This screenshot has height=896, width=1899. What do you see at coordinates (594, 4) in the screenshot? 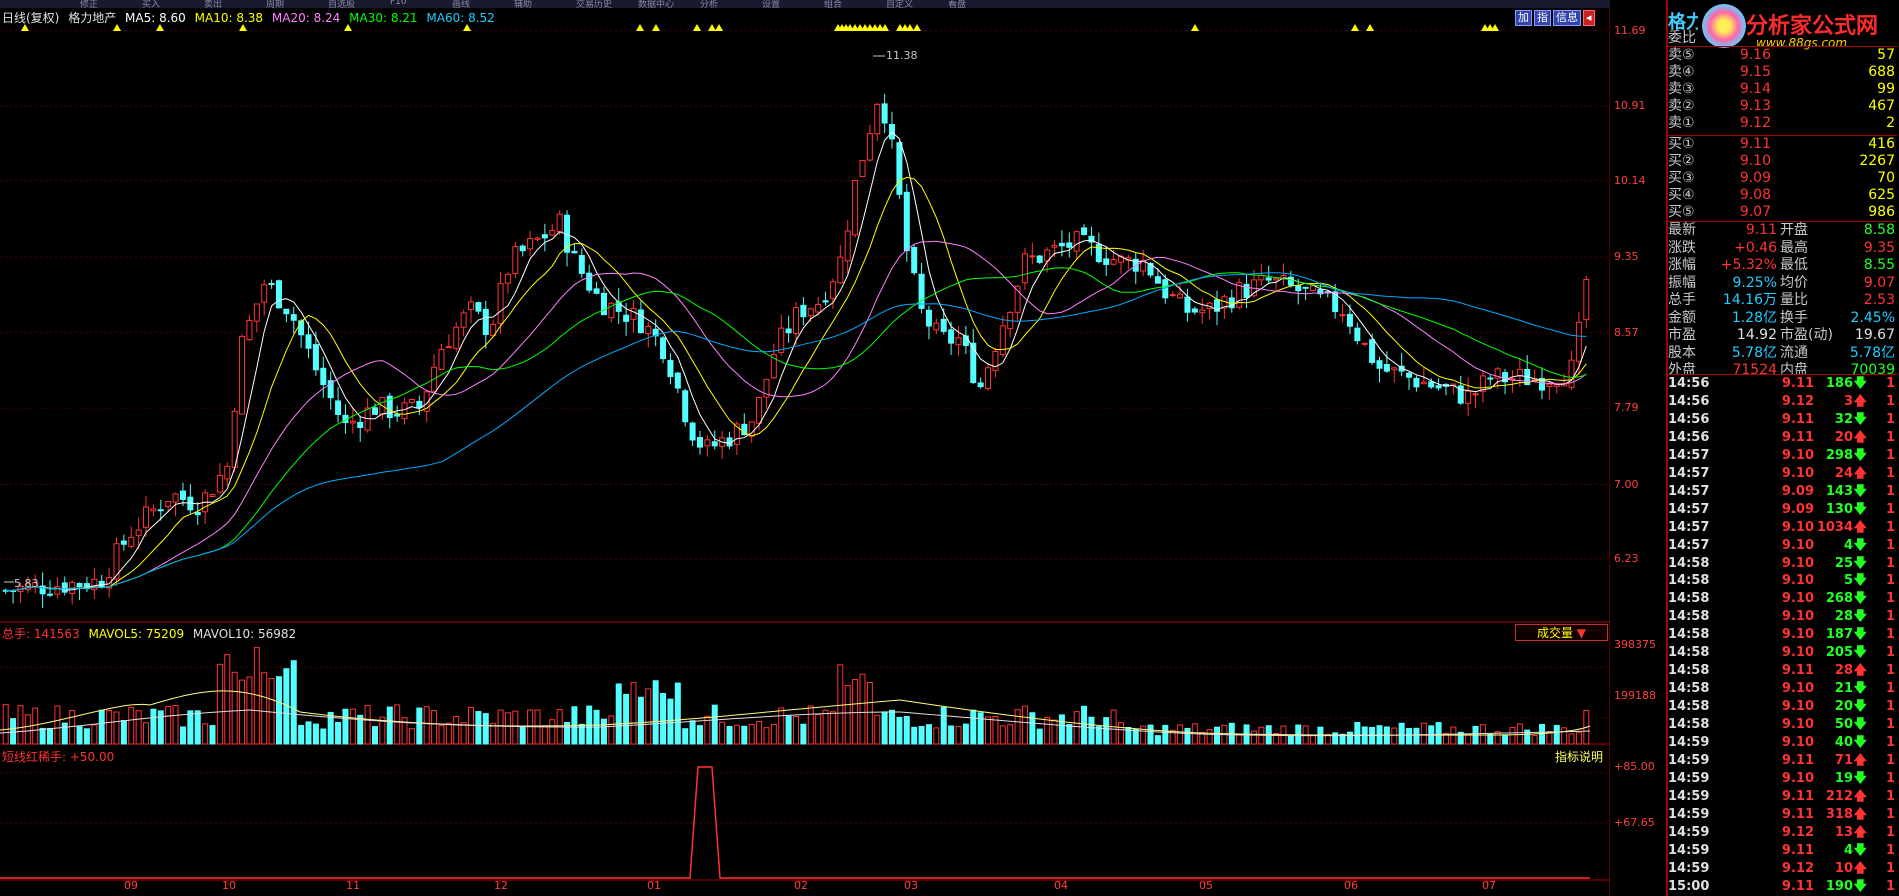
I see `toolbar-item: 交易历史` at bounding box center [594, 4].